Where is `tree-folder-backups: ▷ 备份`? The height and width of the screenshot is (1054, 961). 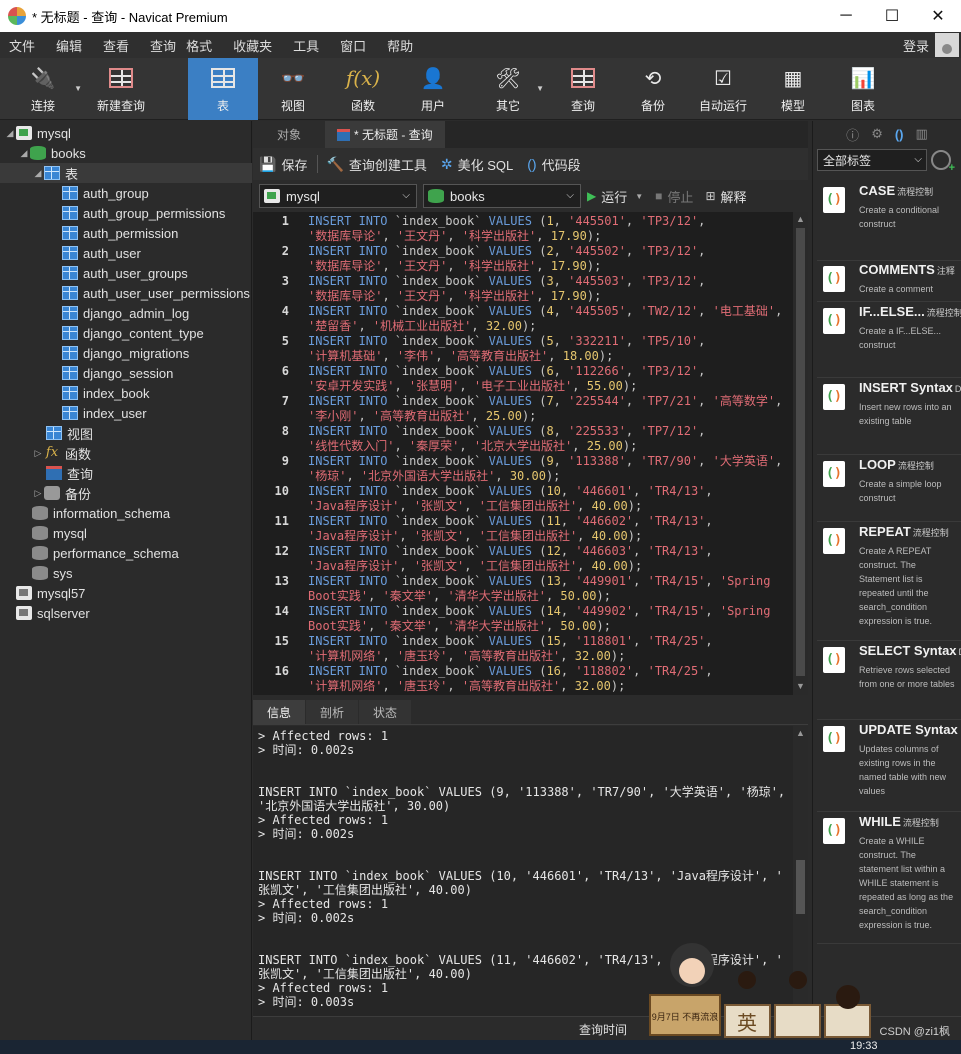 tree-folder-backups: ▷ 备份 is located at coordinates (126, 493).